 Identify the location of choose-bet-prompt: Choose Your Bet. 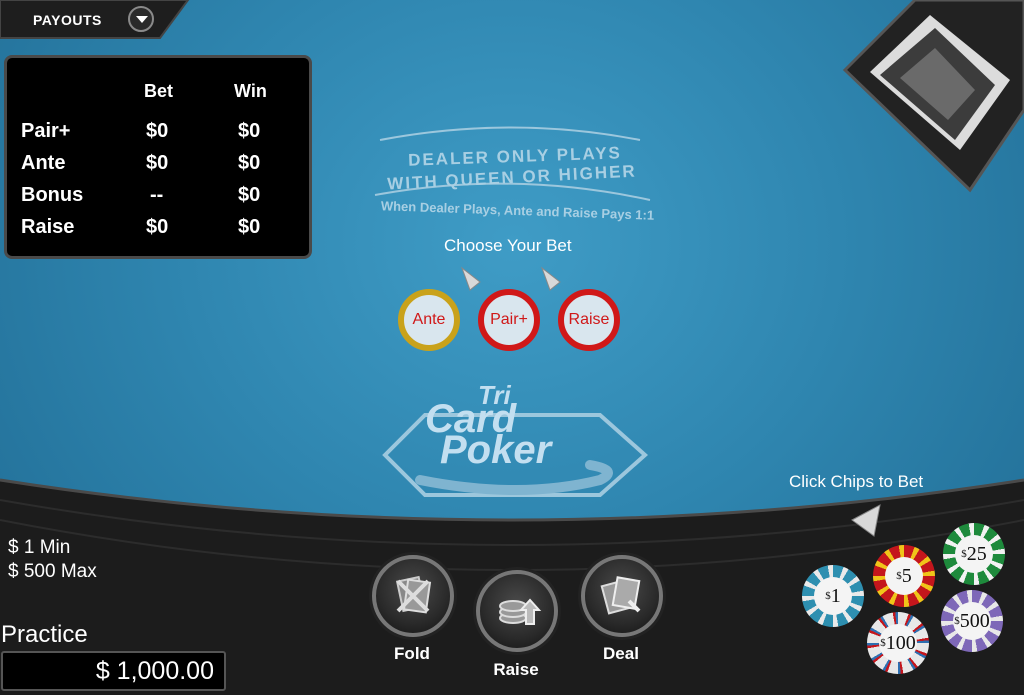
(508, 245).